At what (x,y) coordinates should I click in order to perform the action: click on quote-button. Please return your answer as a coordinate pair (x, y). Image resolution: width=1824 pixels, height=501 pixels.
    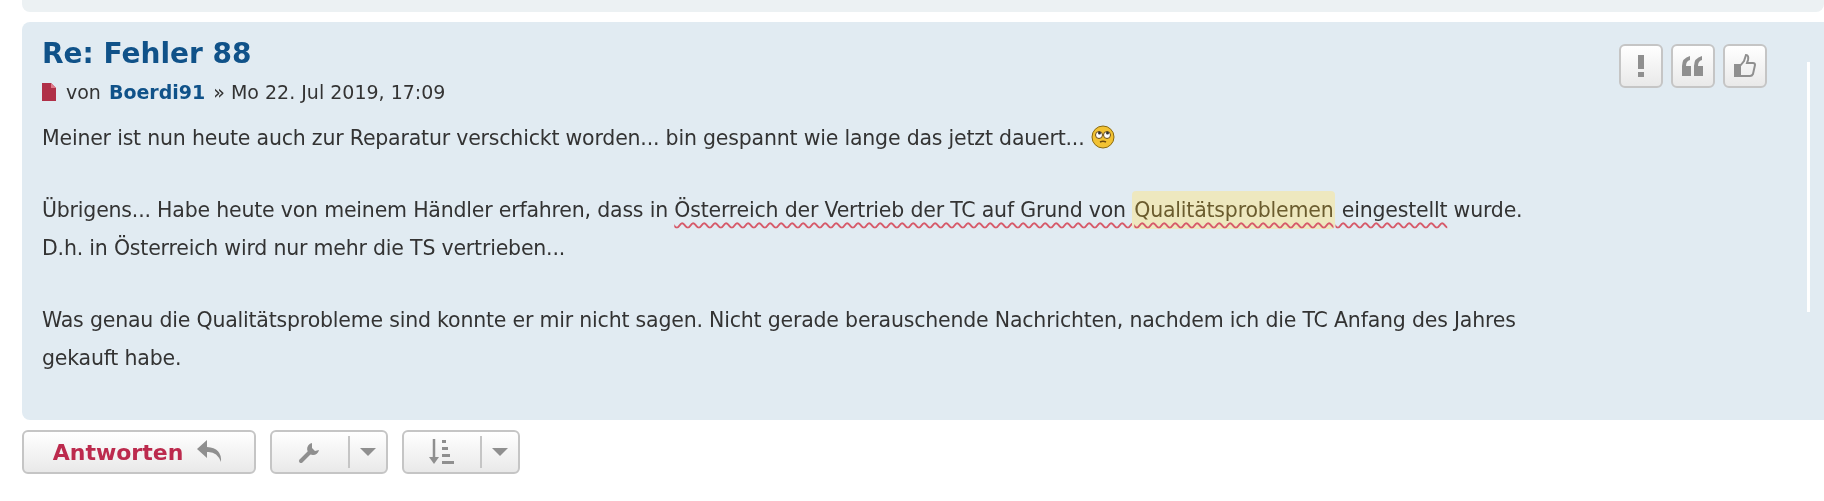
    Looking at the image, I should click on (1693, 66).